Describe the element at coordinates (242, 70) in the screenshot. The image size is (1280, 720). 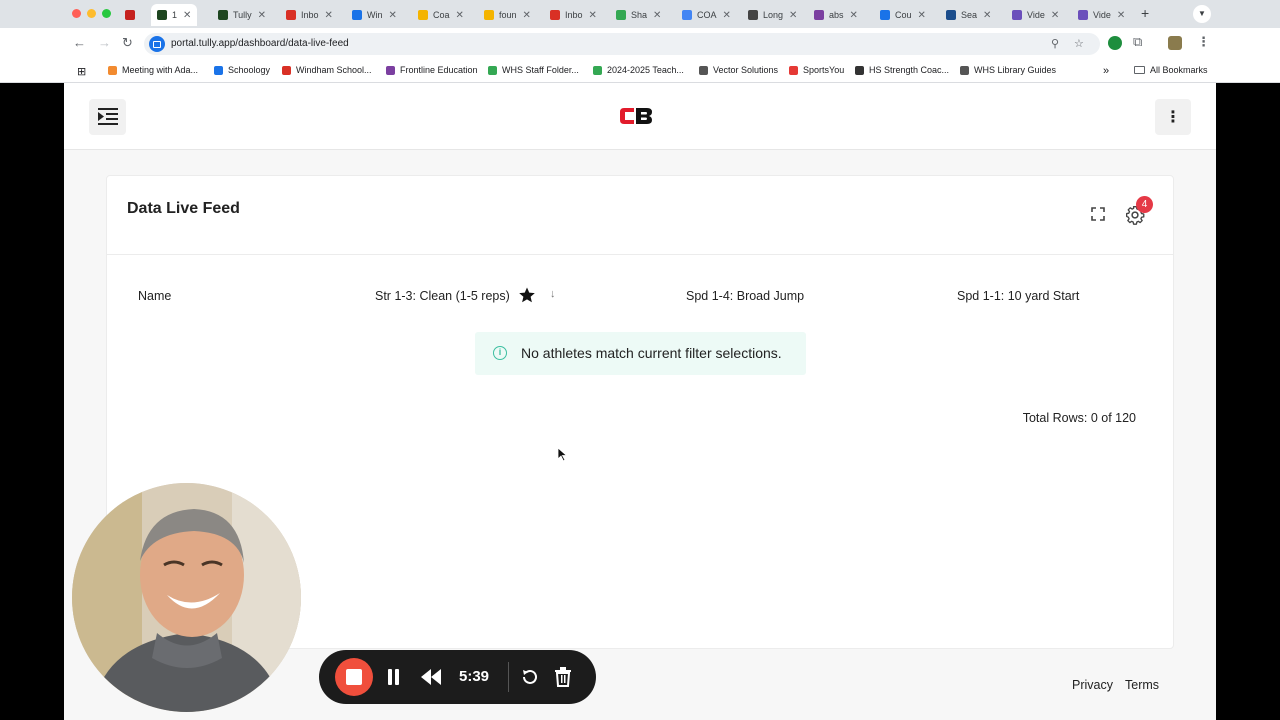
I see `bookmark-item: Schoology` at that location.